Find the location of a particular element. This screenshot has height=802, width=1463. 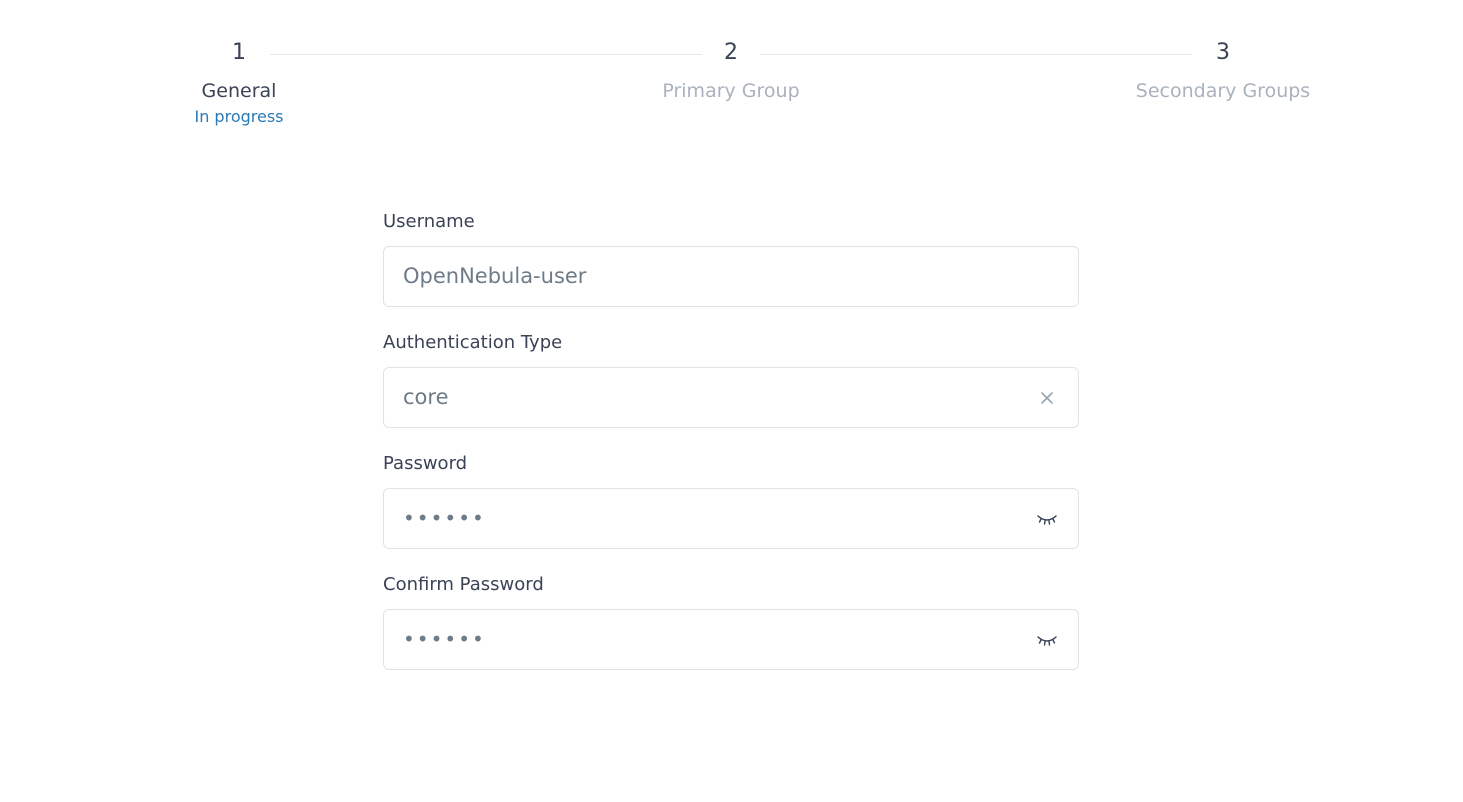

username-field-group: Username OpenNebula-user is located at coordinates (731, 258).